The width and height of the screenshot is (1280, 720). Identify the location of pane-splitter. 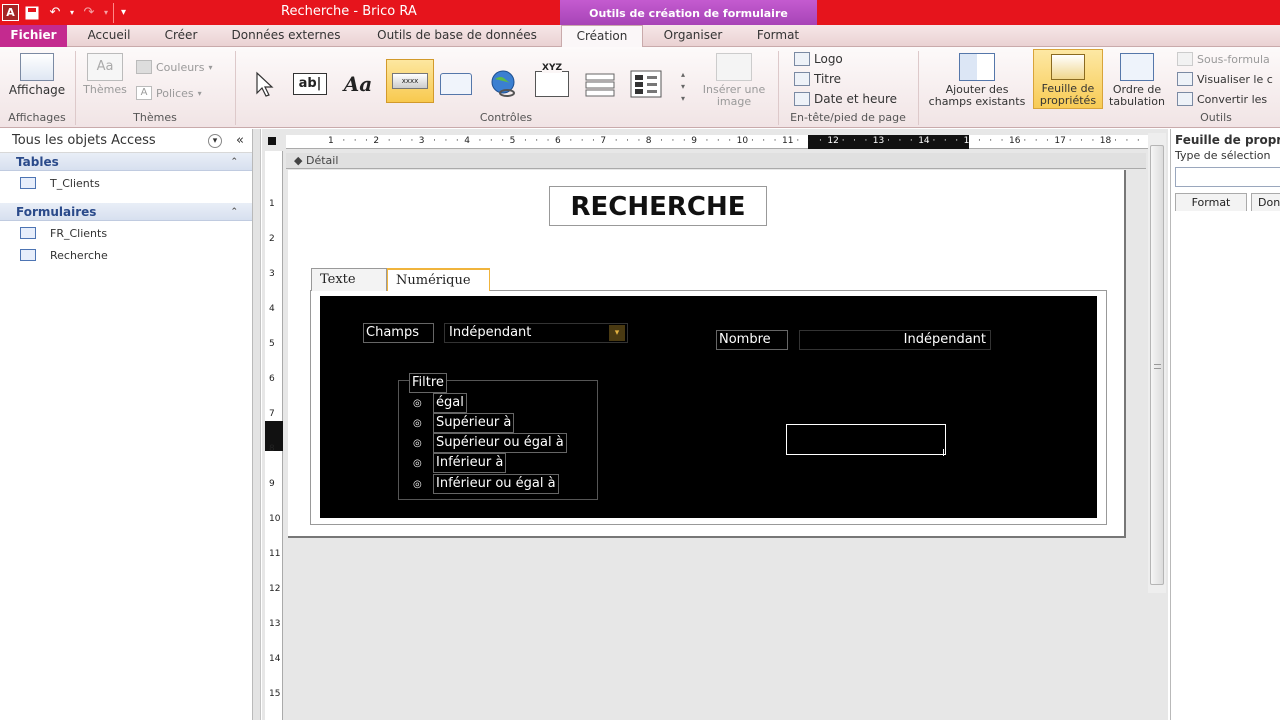
(257, 424).